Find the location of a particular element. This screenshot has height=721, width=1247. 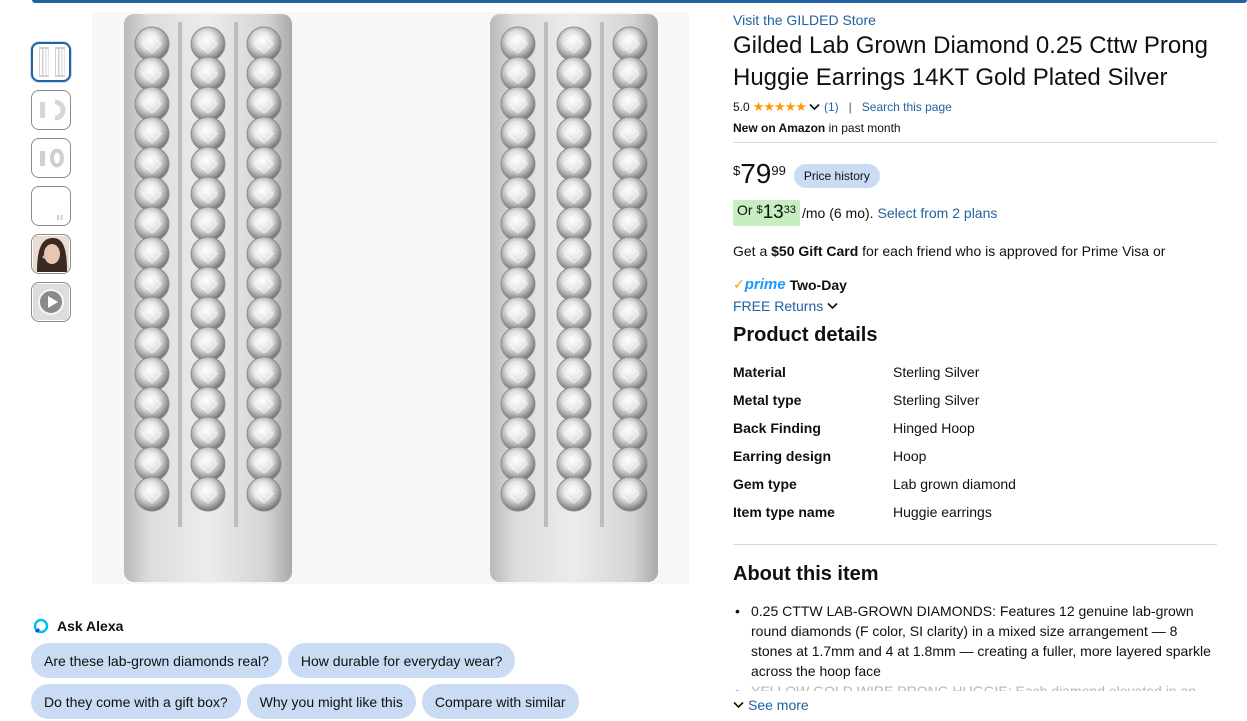

earring-box-thumb-icon is located at coordinates (51, 206).